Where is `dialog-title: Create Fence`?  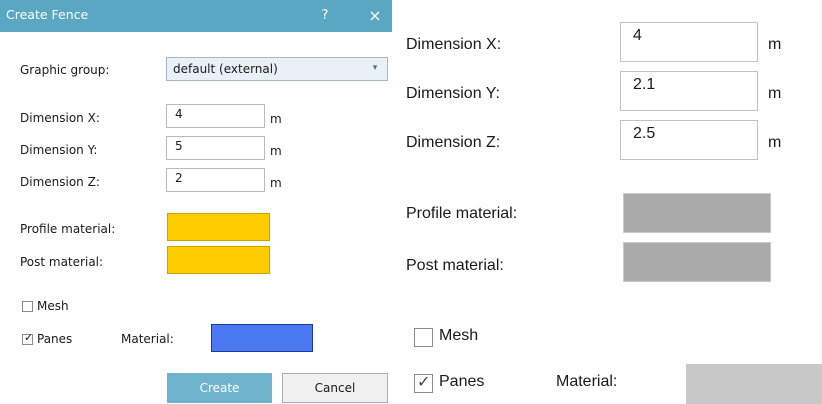
dialog-title: Create Fence is located at coordinates (47, 14).